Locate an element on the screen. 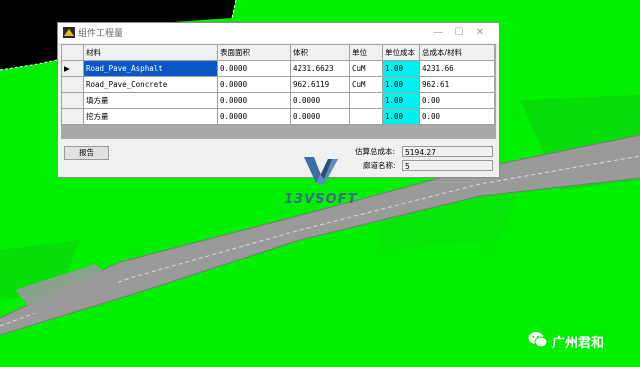 This screenshot has width=640, height=367. column-header-unit: 单位 is located at coordinates (366, 52).